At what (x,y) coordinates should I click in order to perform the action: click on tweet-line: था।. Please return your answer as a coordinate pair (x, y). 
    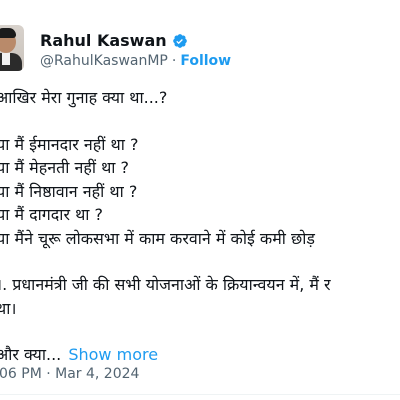
    Looking at the image, I should click on (8, 308).